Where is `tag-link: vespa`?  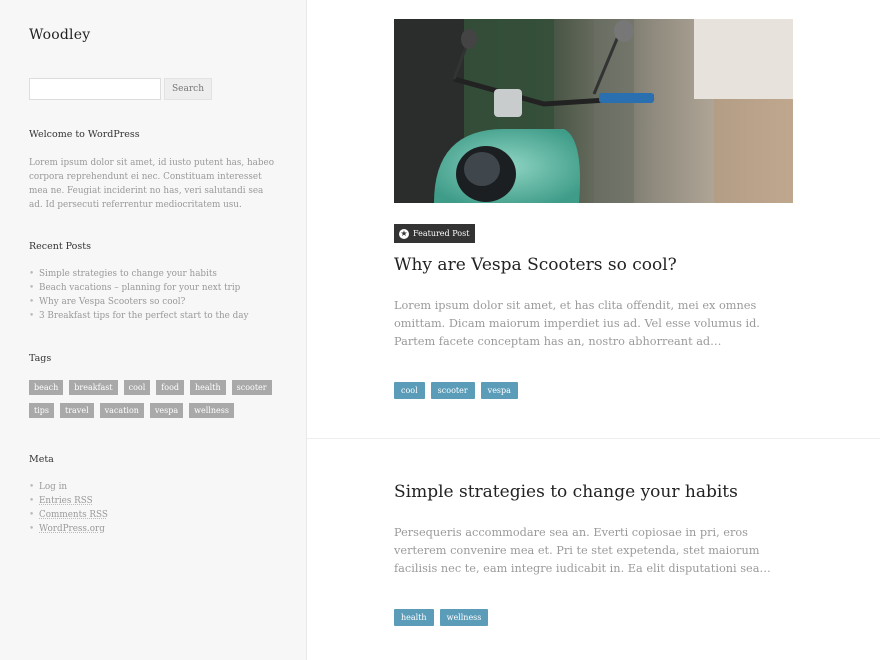 tag-link: vespa is located at coordinates (166, 410).